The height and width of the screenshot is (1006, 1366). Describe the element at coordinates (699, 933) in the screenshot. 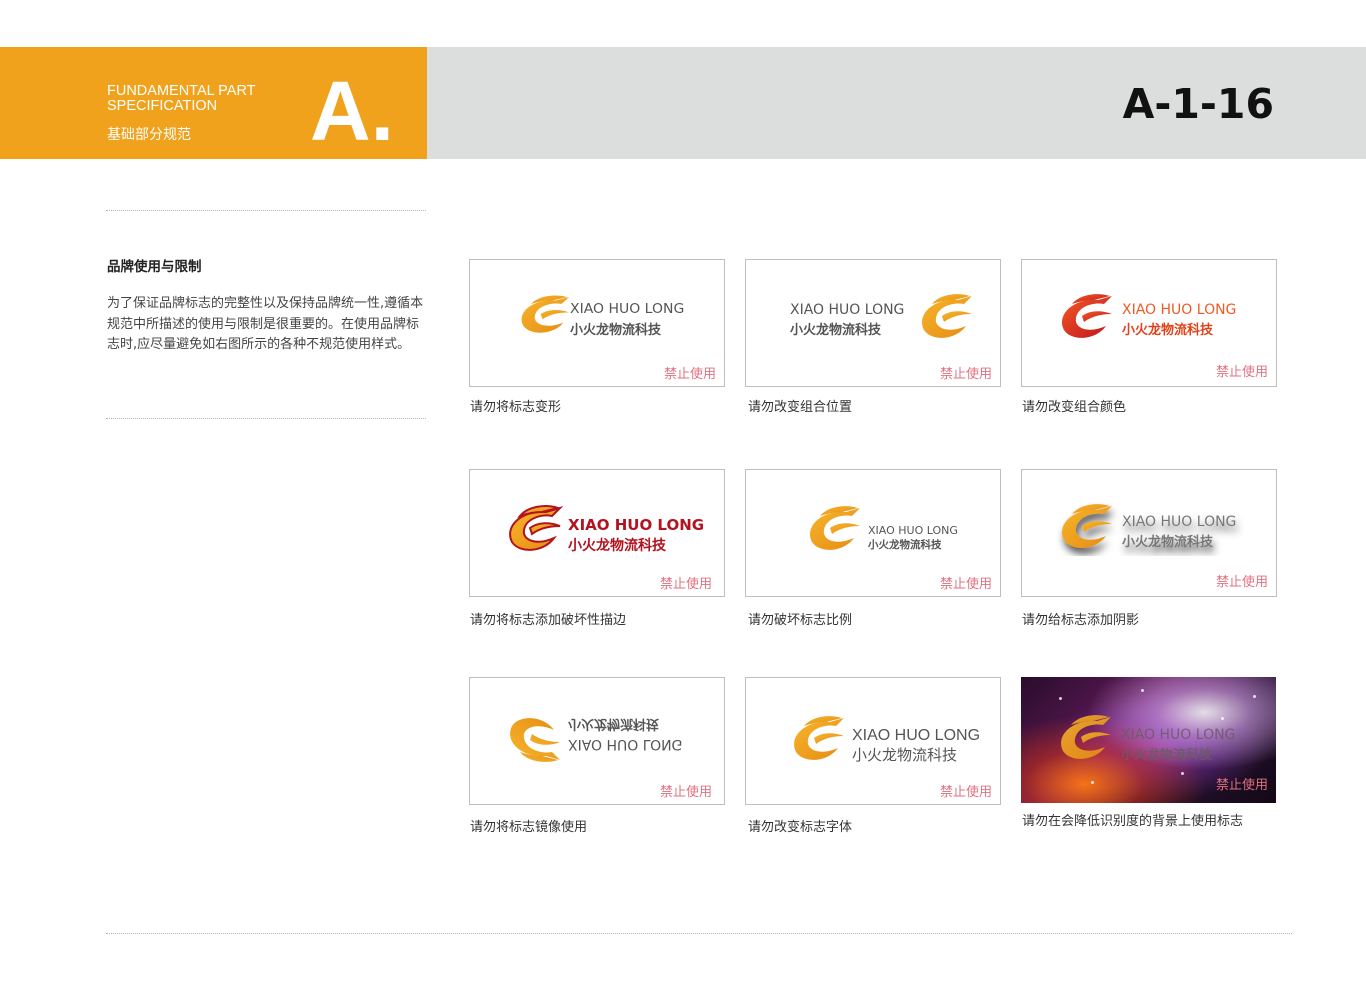

I see `footer-divider` at that location.